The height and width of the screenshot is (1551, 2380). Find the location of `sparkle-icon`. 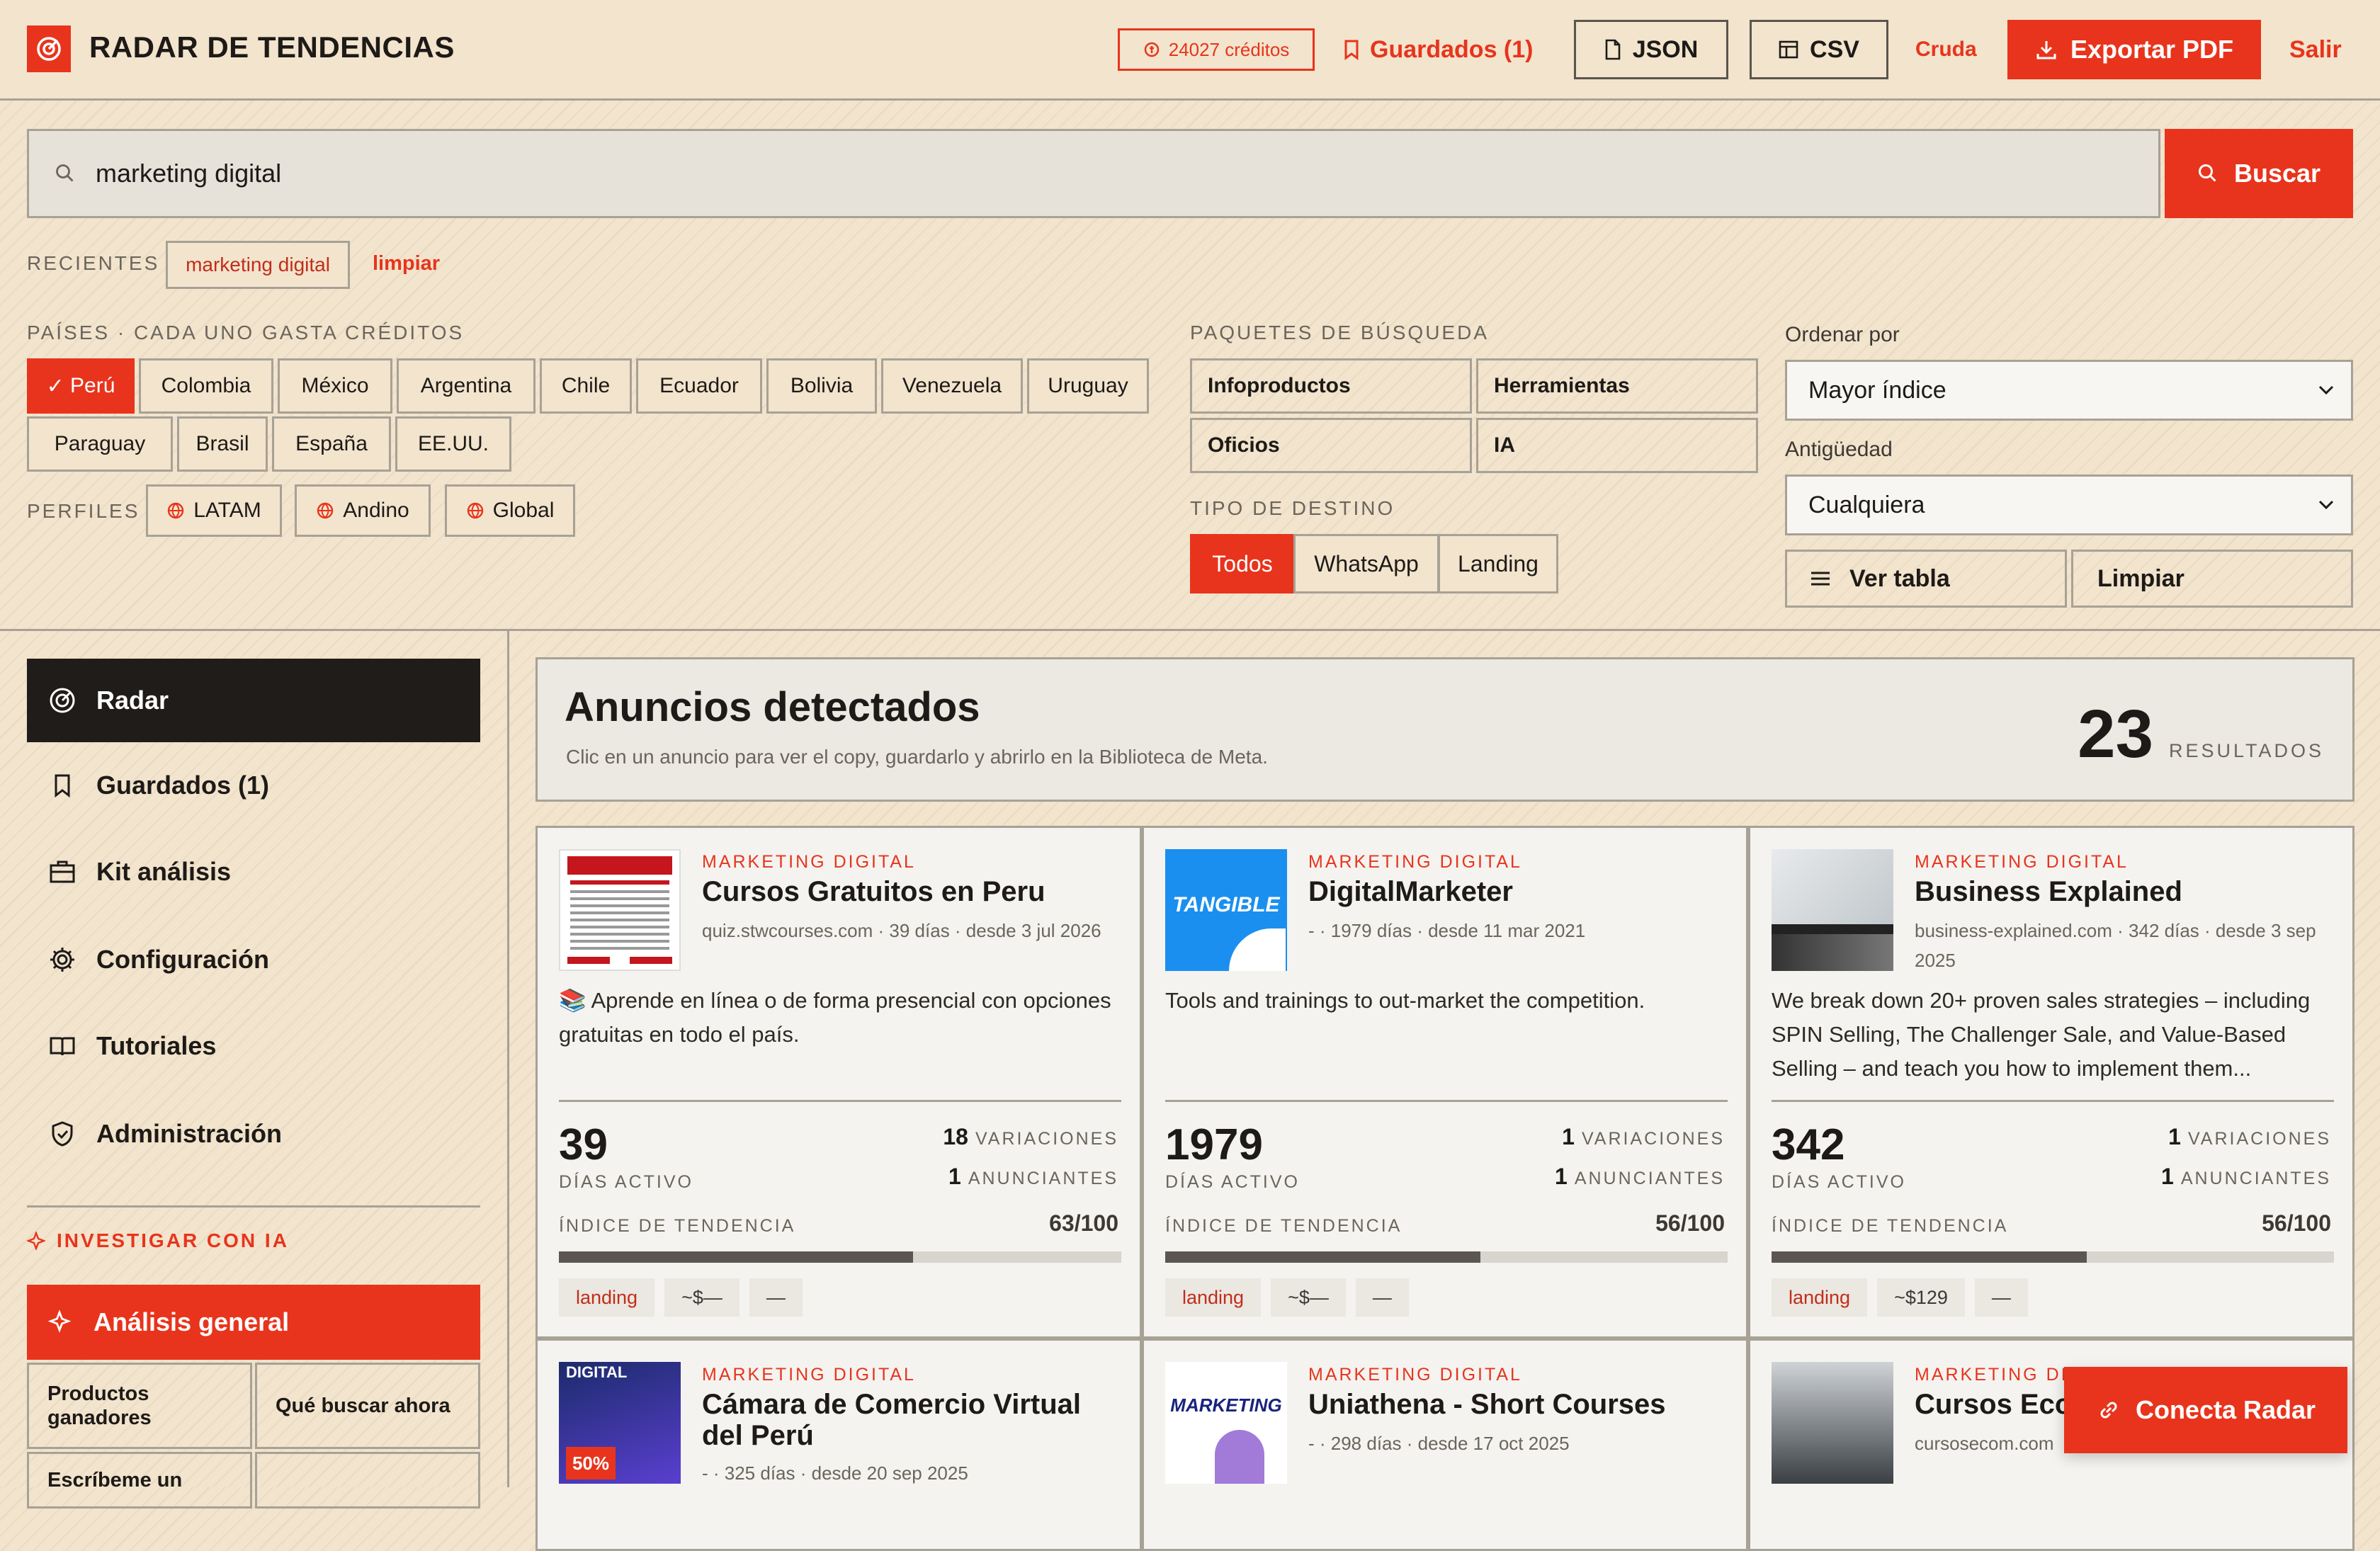

sparkle-icon is located at coordinates (61, 1322).